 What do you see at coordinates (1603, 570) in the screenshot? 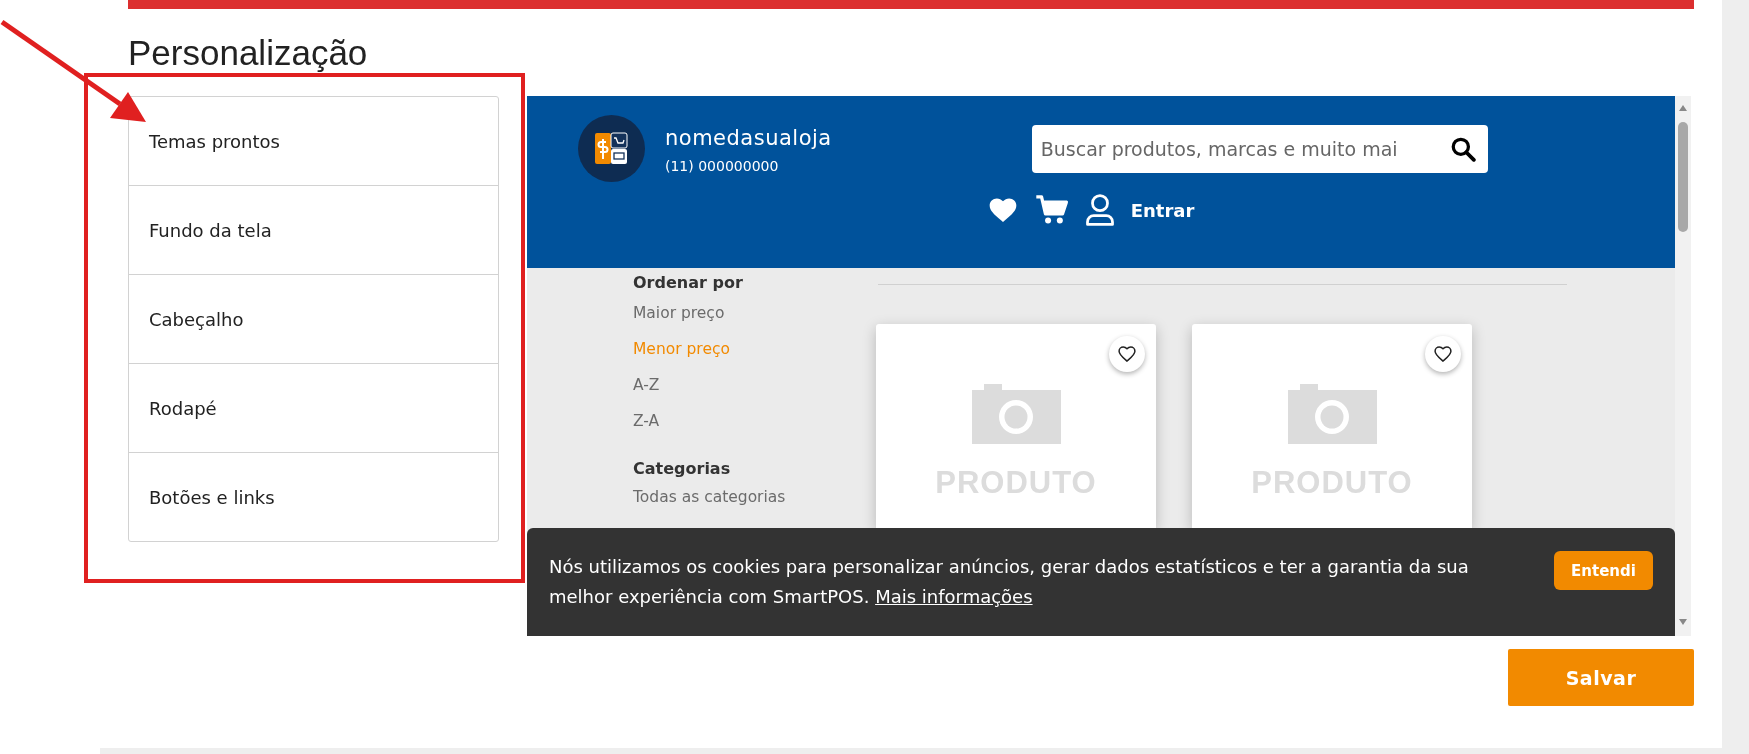
I see `accept-button: Entendi` at bounding box center [1603, 570].